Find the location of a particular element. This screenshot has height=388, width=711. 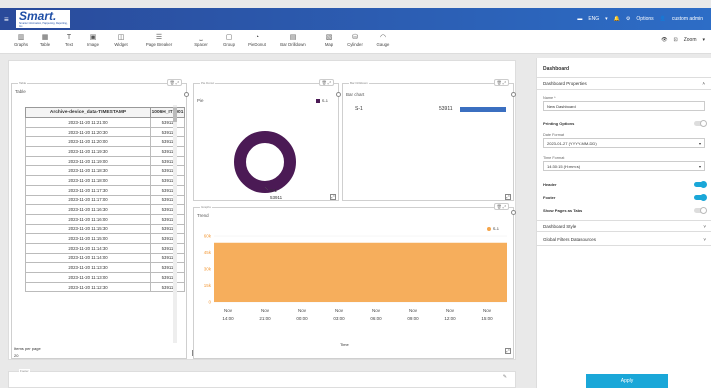

zoom-dropdown: Zoom is located at coordinates (690, 40).